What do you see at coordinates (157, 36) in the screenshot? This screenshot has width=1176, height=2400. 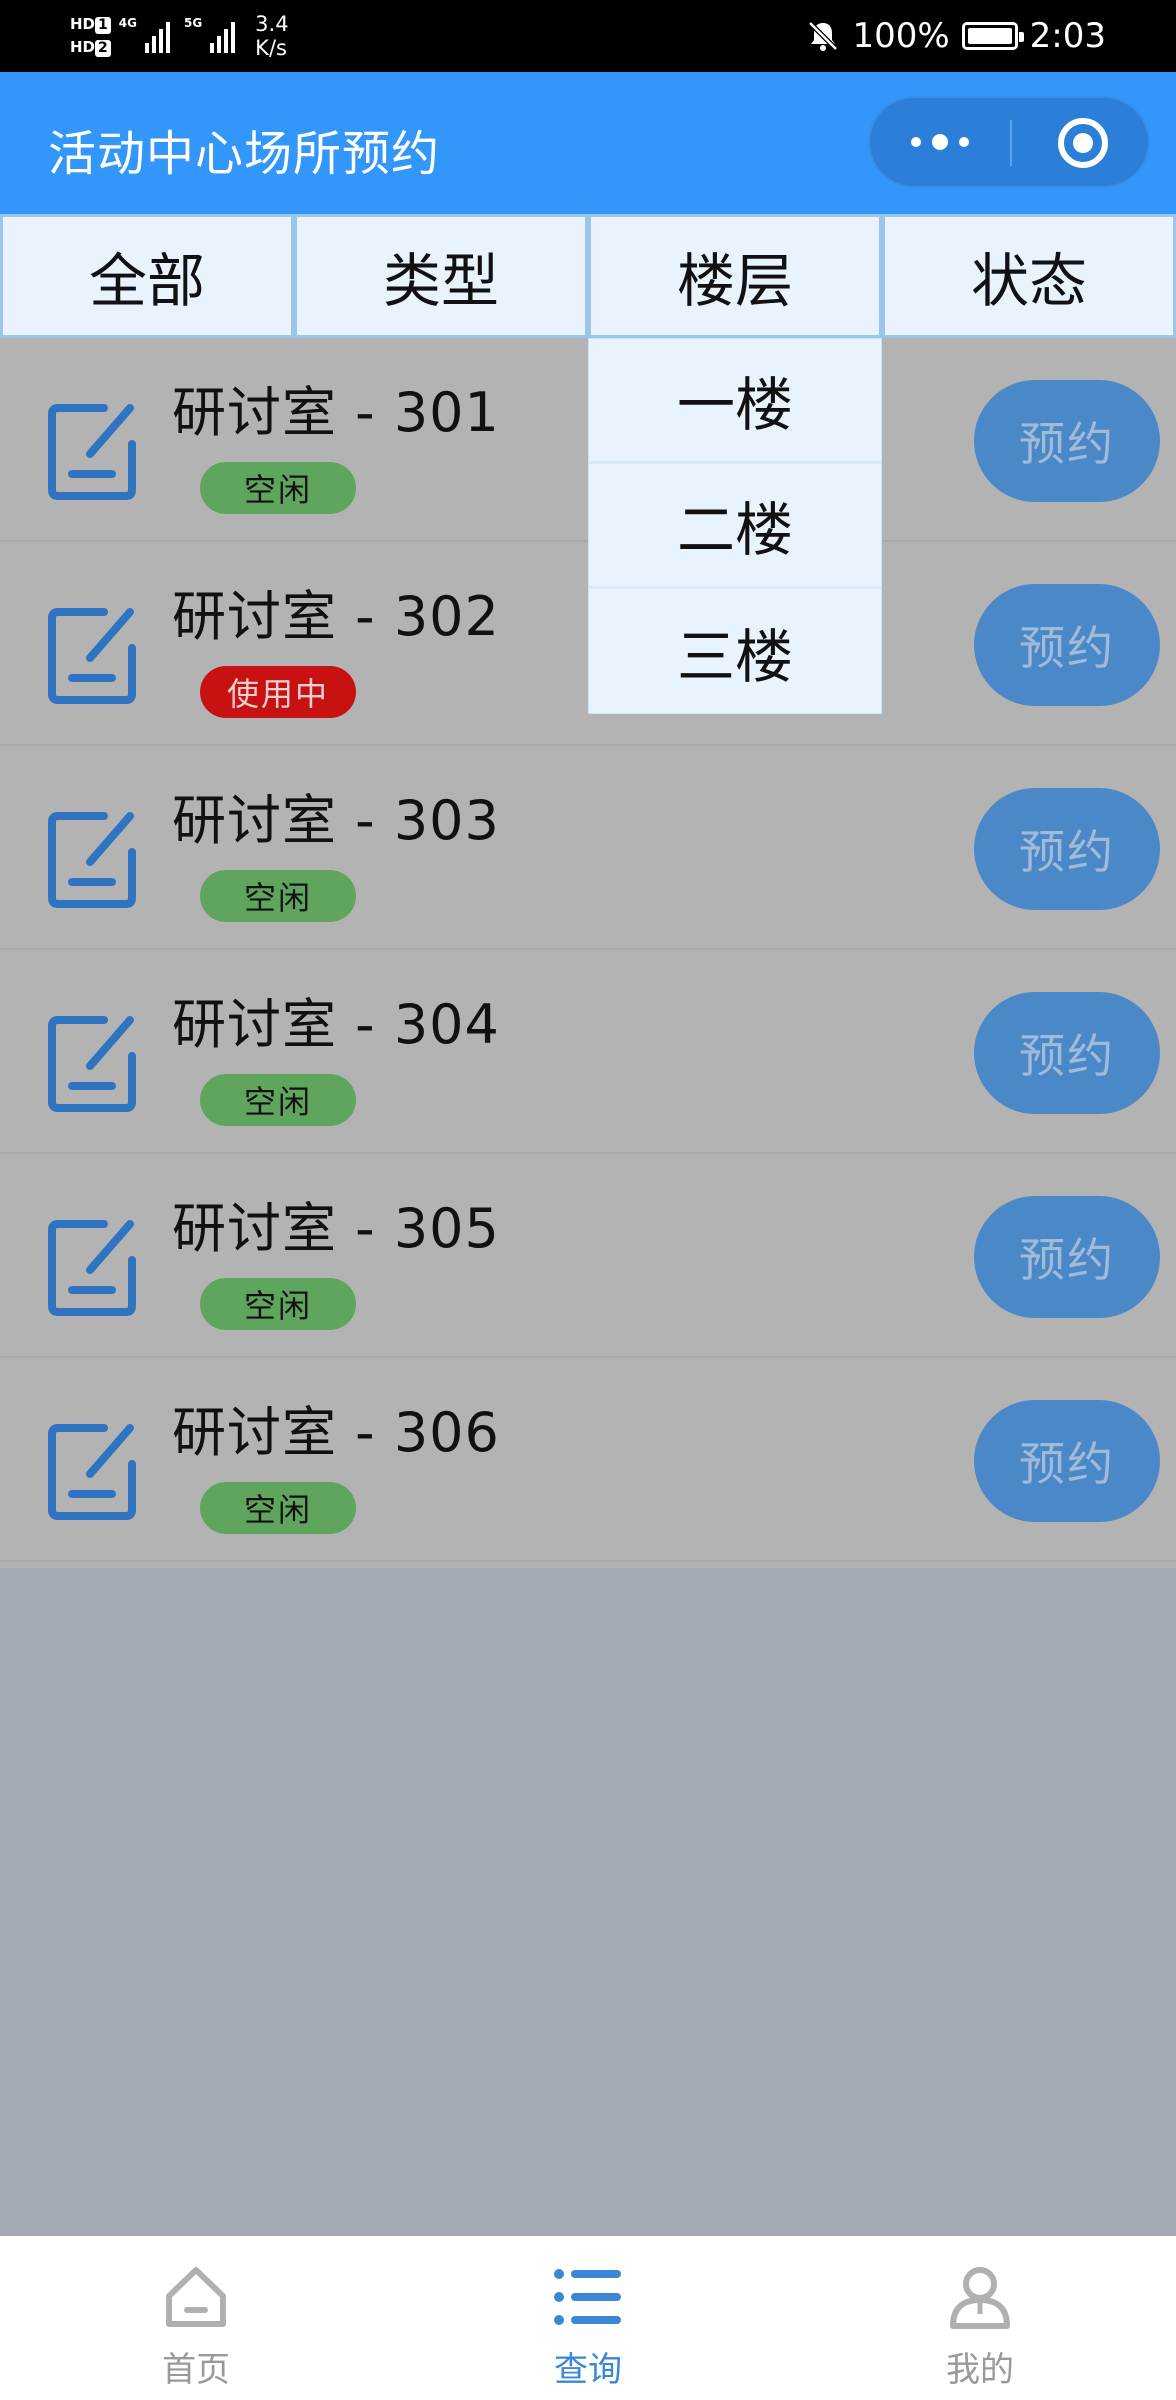 I see `signal-1-icon` at bounding box center [157, 36].